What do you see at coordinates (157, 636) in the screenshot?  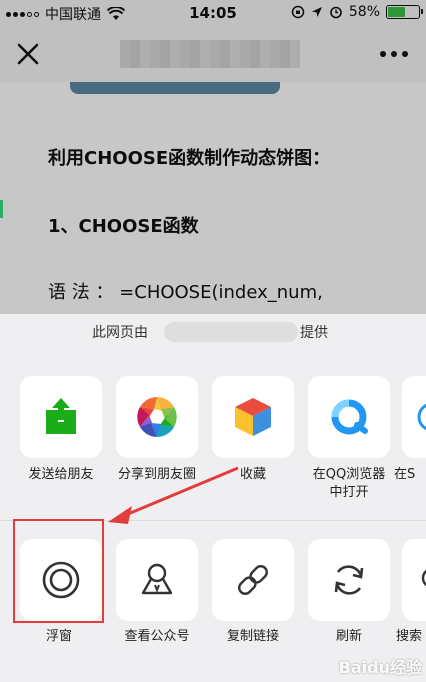 I see `view-official-account-label: 查看公众号` at bounding box center [157, 636].